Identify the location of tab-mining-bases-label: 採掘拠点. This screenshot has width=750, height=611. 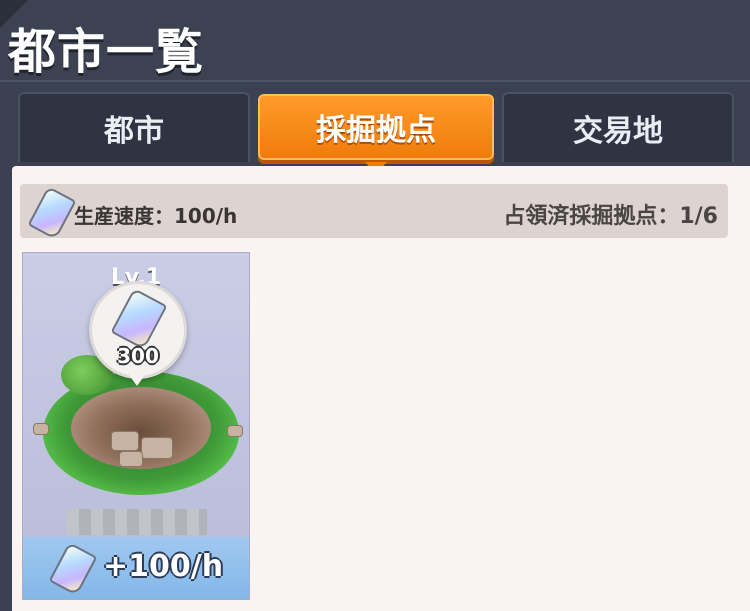
(376, 130).